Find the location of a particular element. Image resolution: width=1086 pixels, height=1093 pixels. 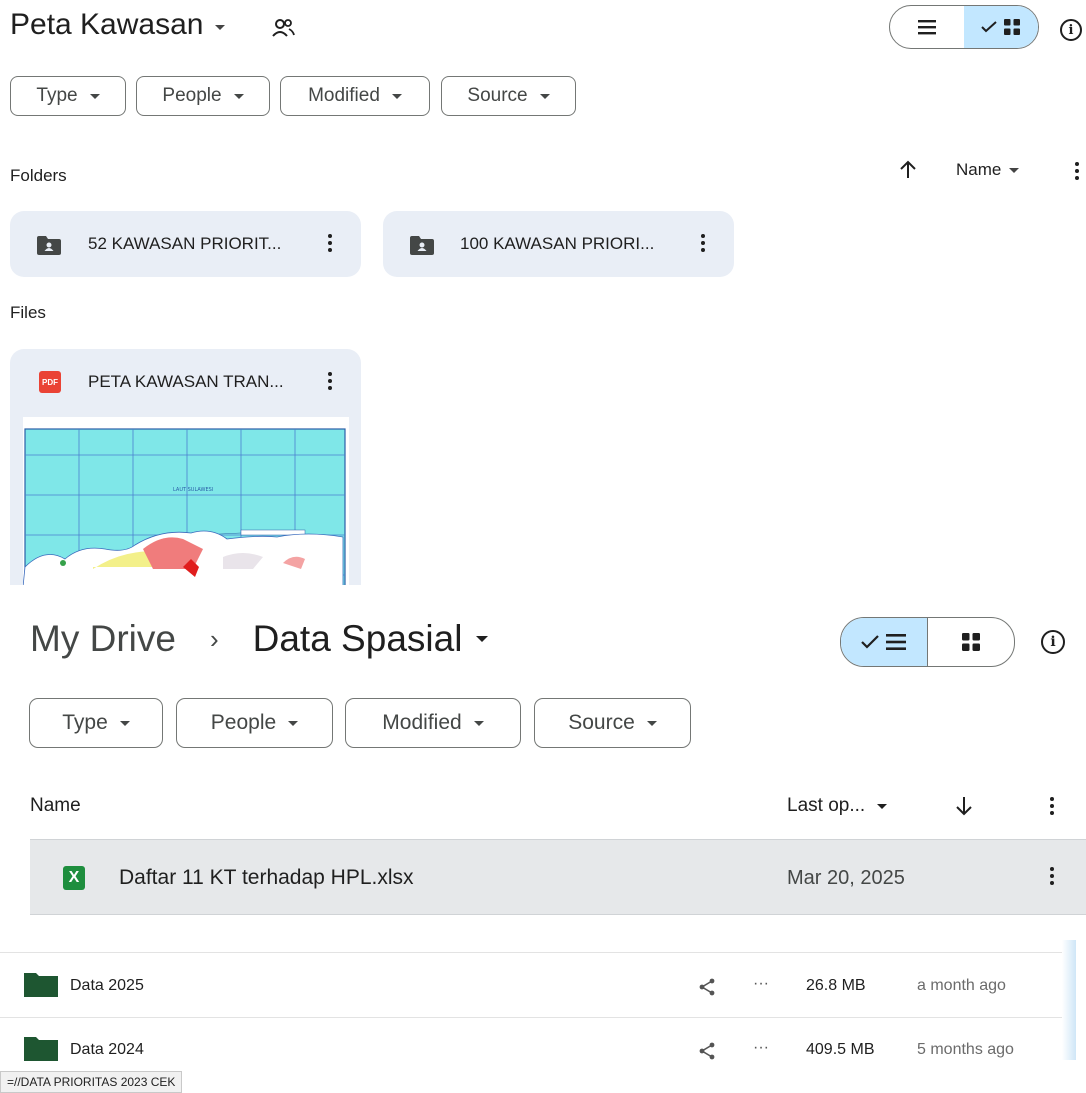

breadcrumb-root: My Drive is located at coordinates (103, 639).